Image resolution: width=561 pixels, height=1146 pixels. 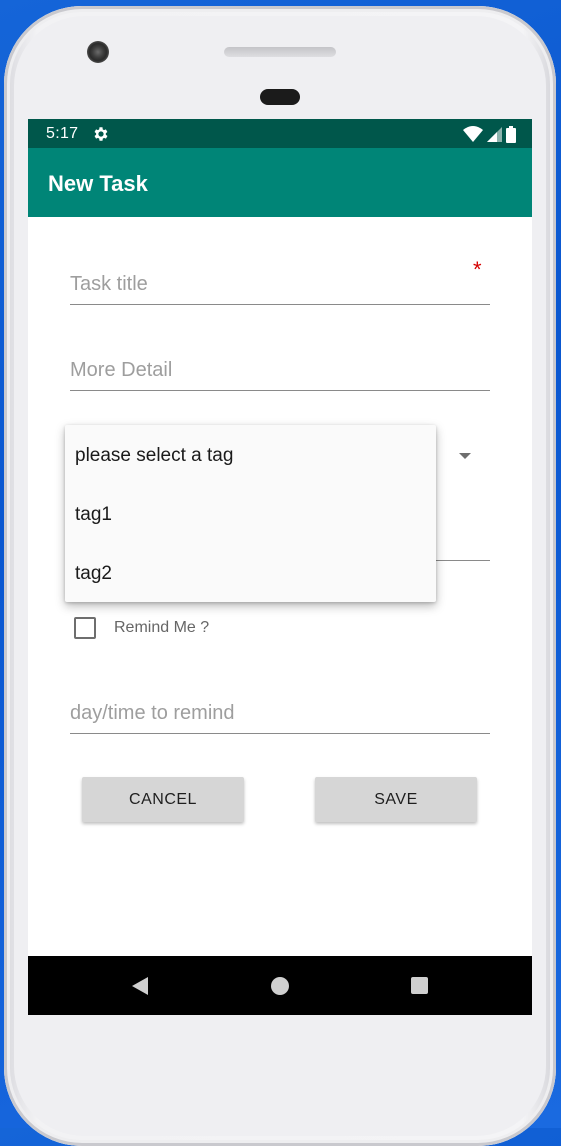 I want to click on app-bar: New Task, so click(x=280, y=182).